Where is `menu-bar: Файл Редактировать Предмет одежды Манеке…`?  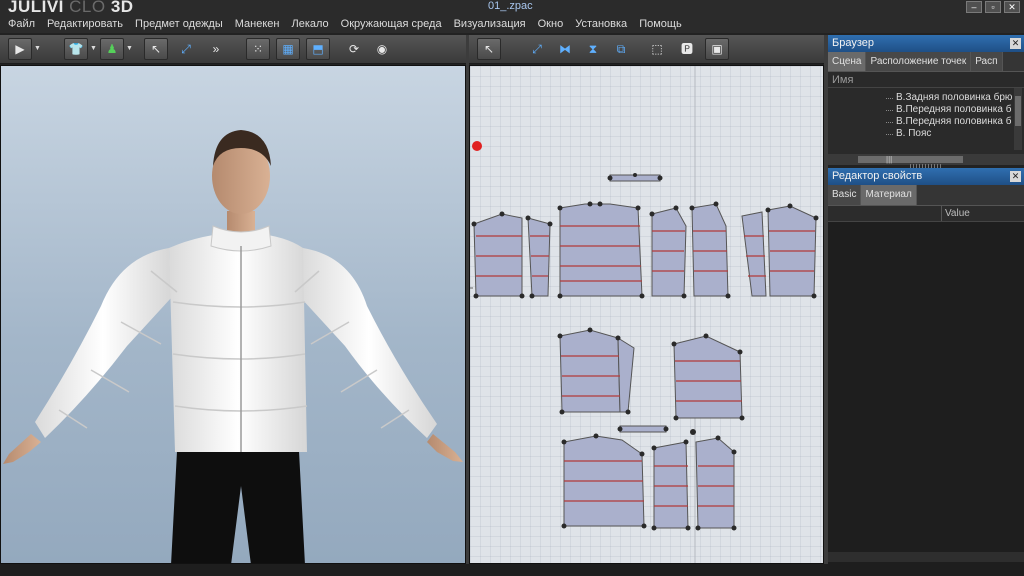
menu-bar: Файл Редактировать Предмет одежды Манеке… is located at coordinates (345, 24).